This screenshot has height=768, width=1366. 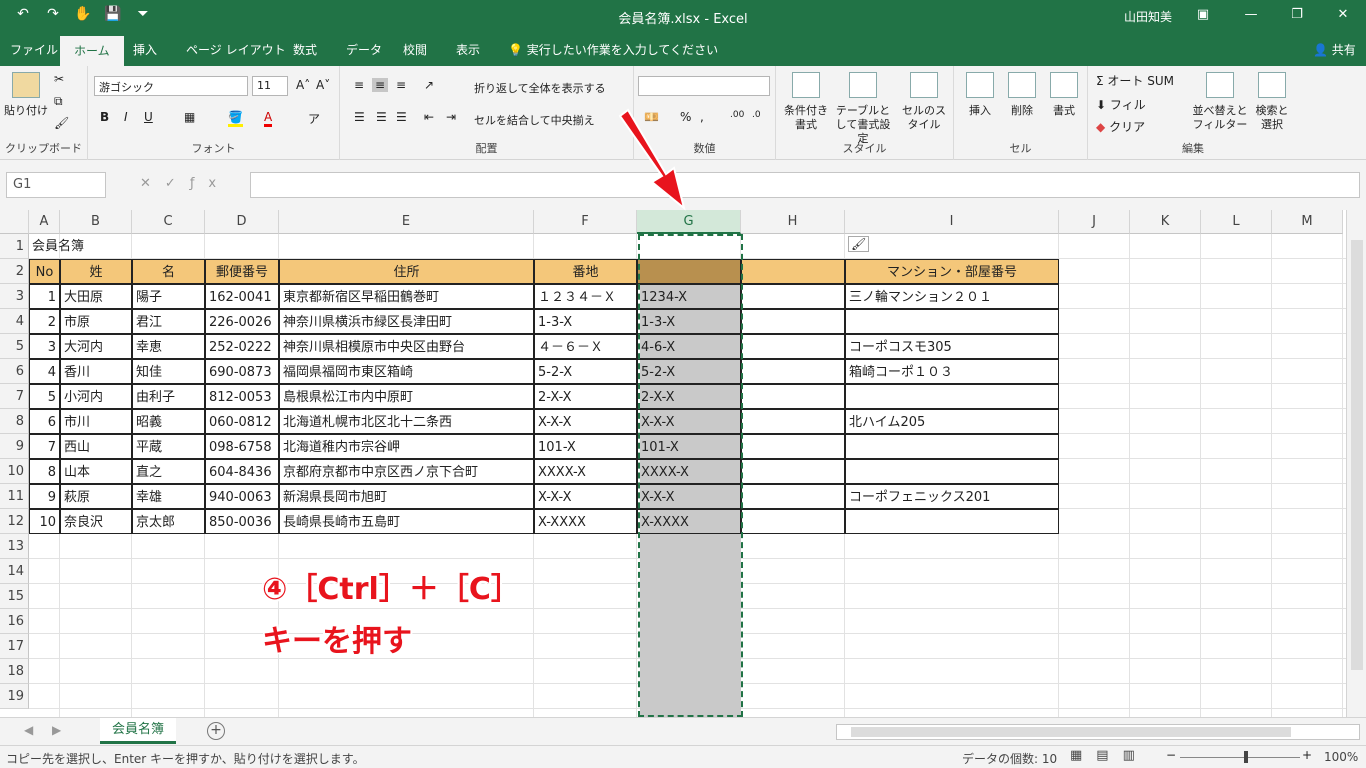 What do you see at coordinates (303, 85) in the screenshot?
I see `grow-font-icon: A˄` at bounding box center [303, 85].